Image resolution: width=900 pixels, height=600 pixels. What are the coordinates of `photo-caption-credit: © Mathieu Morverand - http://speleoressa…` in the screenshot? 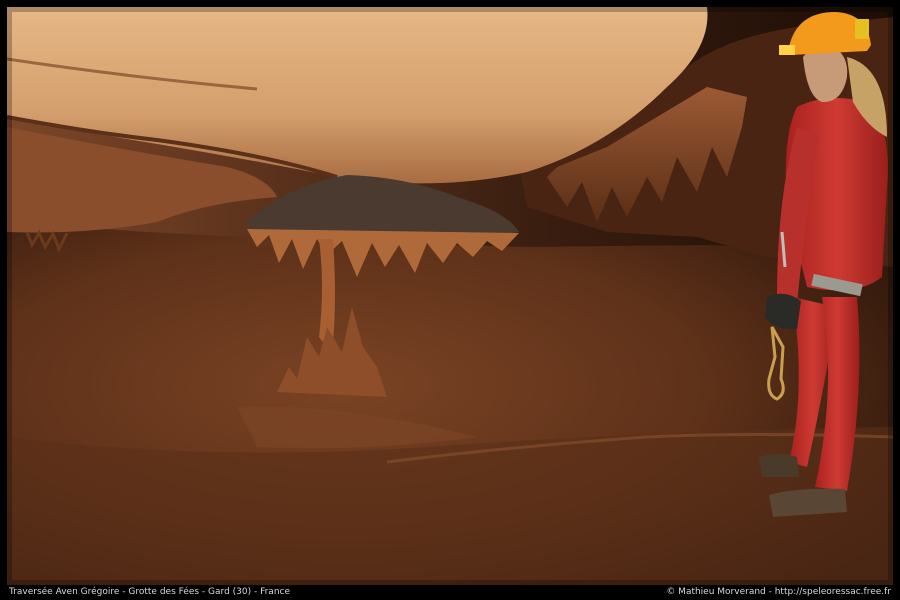 It's located at (778, 592).